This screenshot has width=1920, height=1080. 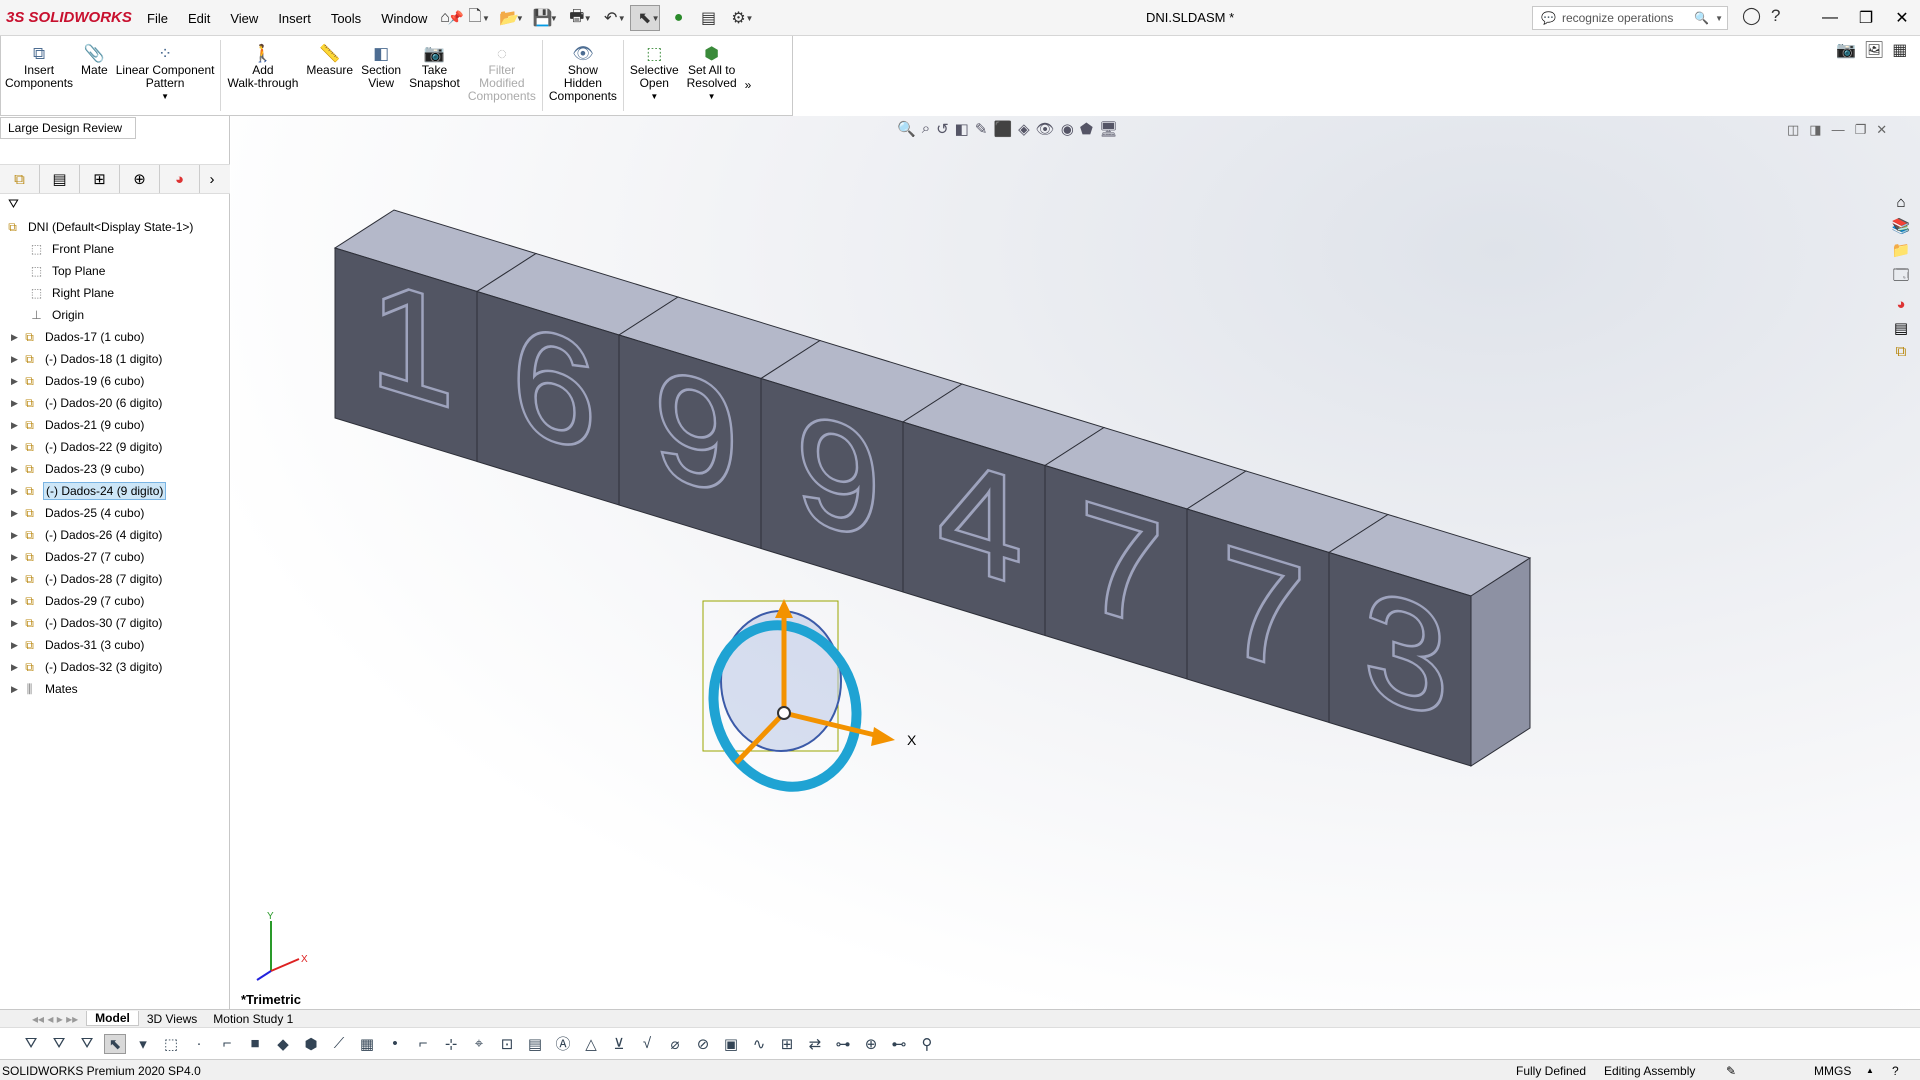 I want to click on property-manager-tab-icon: ▤, so click(x=60, y=179).